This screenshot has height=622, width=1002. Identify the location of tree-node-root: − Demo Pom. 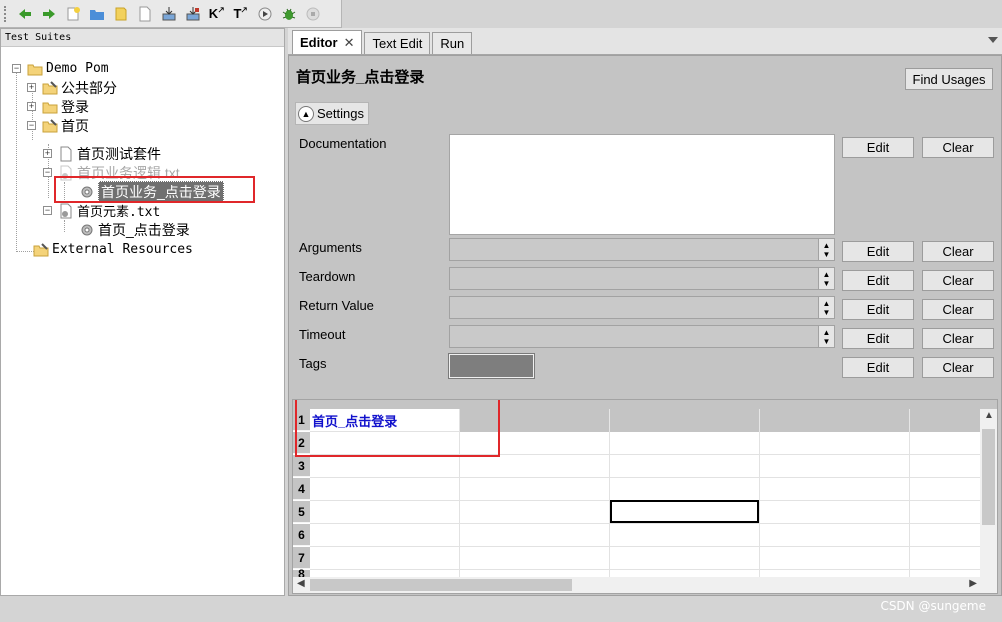
(60, 68).